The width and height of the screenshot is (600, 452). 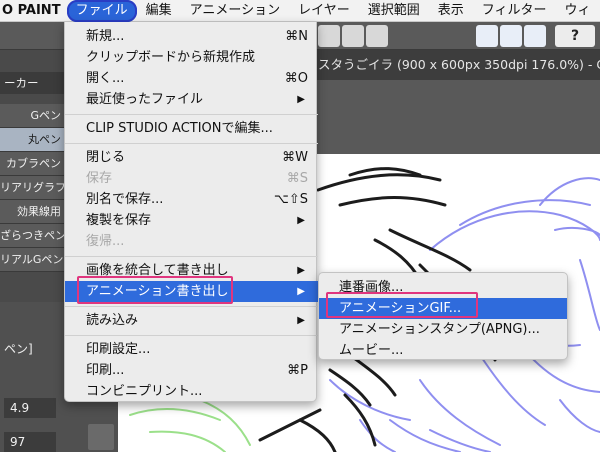 What do you see at coordinates (99, 178) in the screenshot?
I see `menu-item-label: 保存` at bounding box center [99, 178].